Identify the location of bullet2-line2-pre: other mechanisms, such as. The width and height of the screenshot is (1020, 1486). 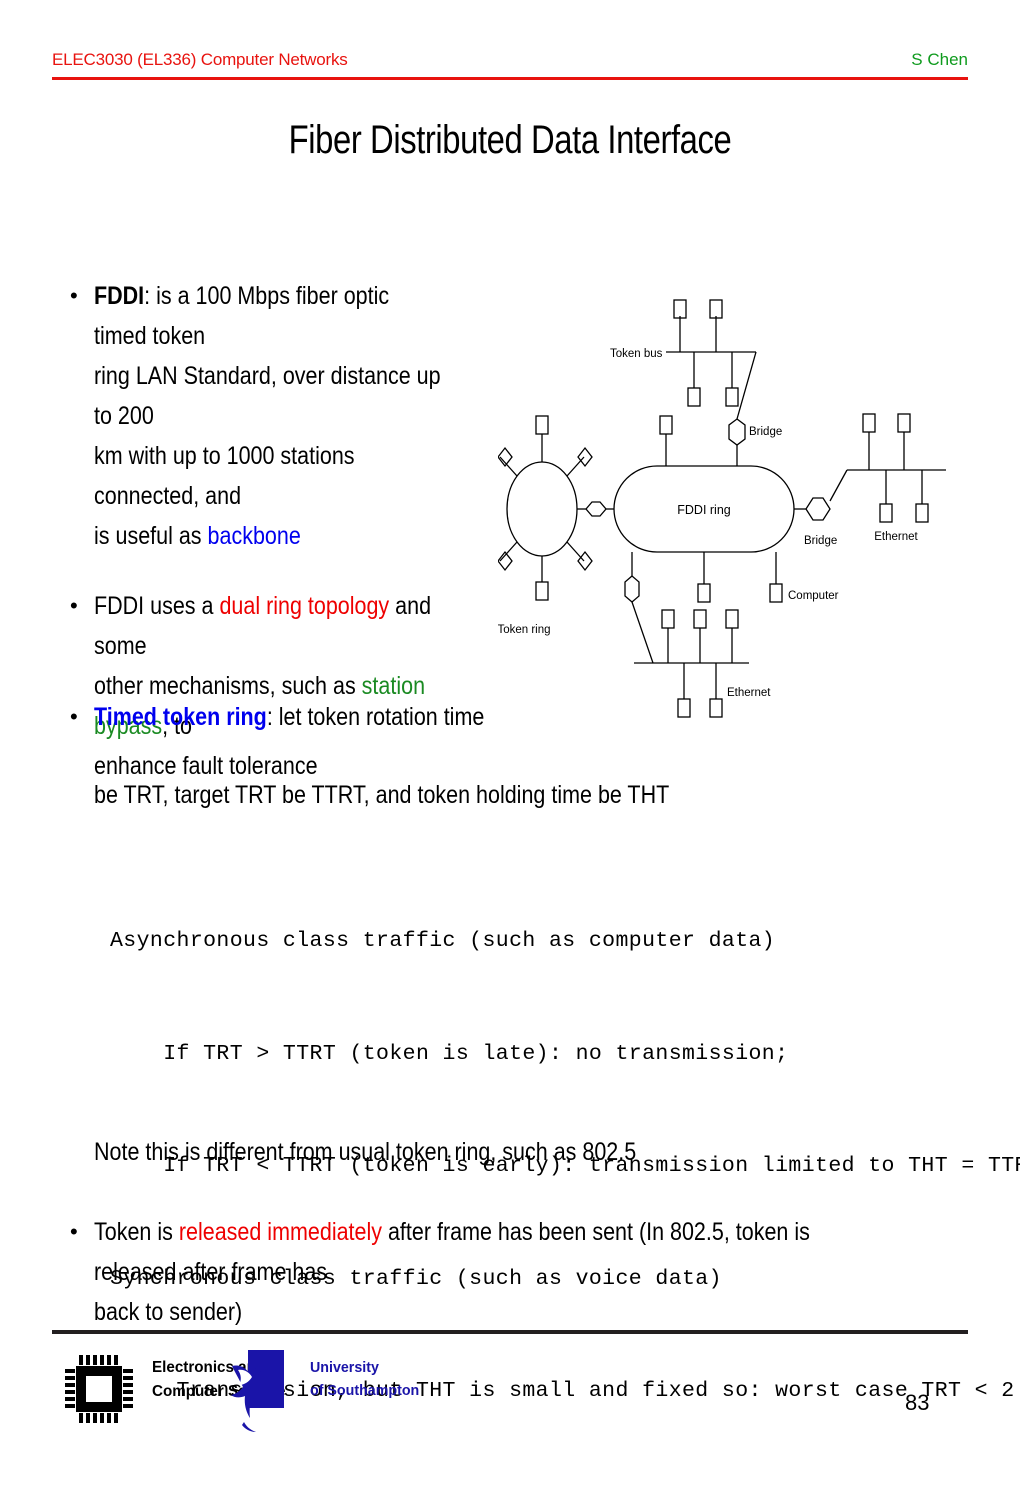
(228, 686).